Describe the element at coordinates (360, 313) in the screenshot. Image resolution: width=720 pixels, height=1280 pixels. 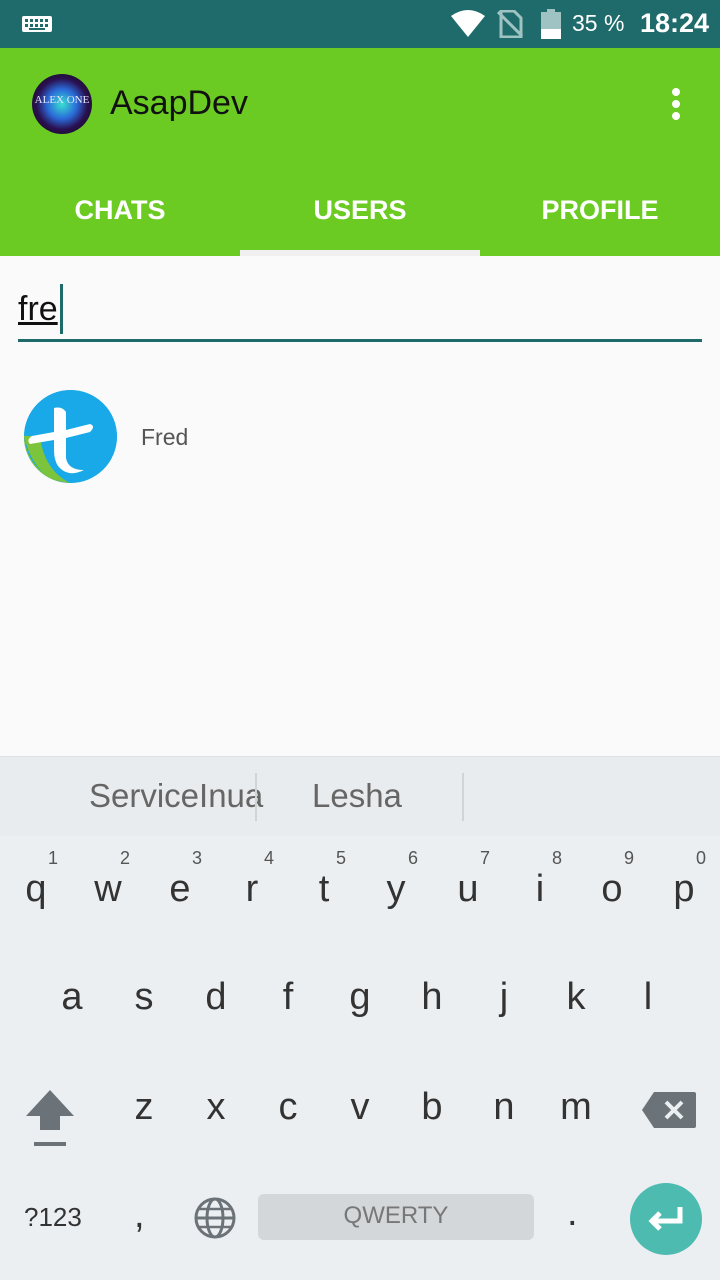
I see `search-input: fre` at that location.